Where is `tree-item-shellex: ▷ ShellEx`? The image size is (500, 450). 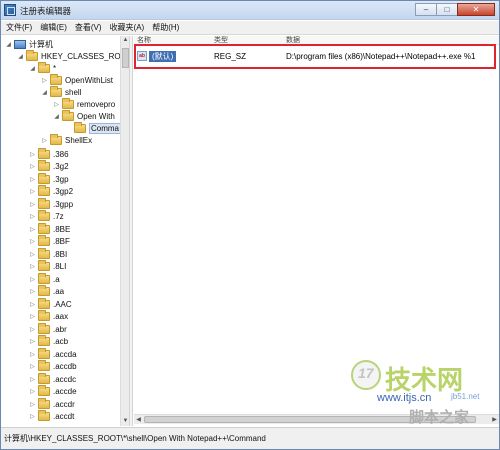 tree-item-shellex: ▷ ShellEx is located at coordinates (66, 139).